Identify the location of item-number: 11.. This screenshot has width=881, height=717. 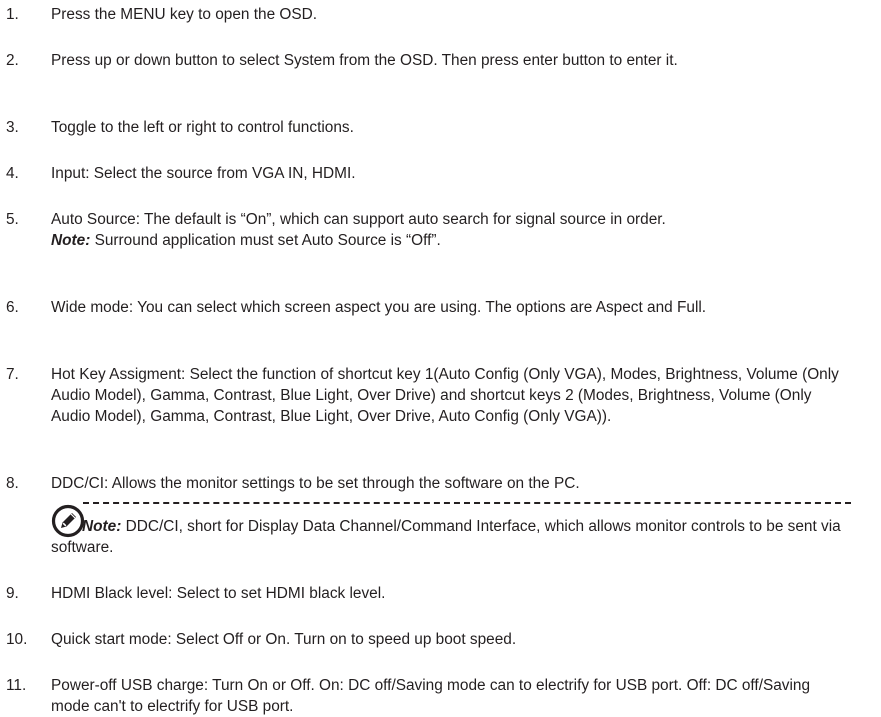
(16, 685).